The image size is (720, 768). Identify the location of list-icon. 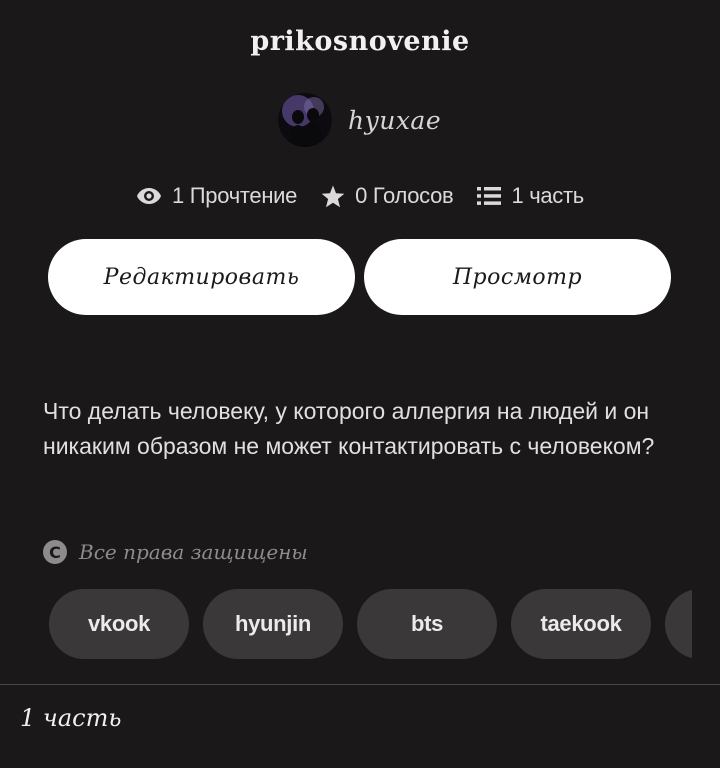
(489, 196).